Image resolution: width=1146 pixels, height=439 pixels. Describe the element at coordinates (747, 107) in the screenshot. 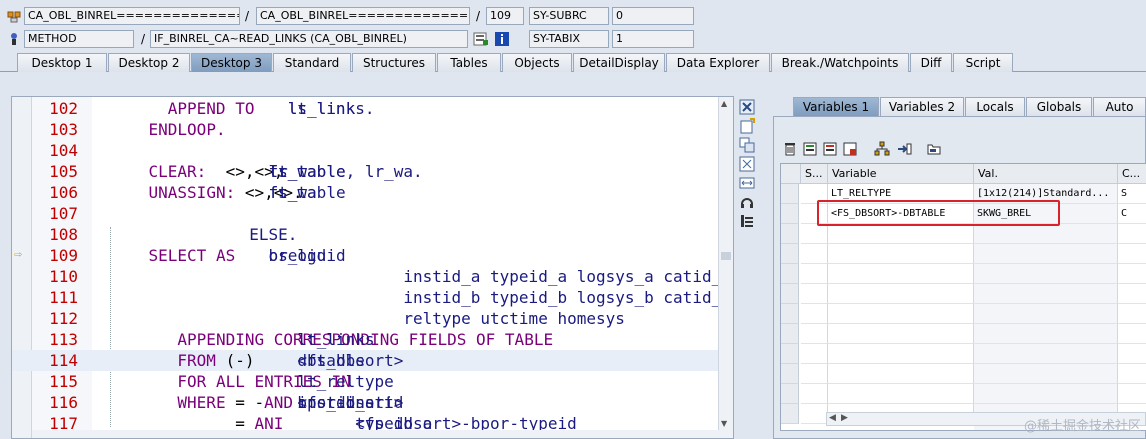

I see `close-tool-icon` at that location.